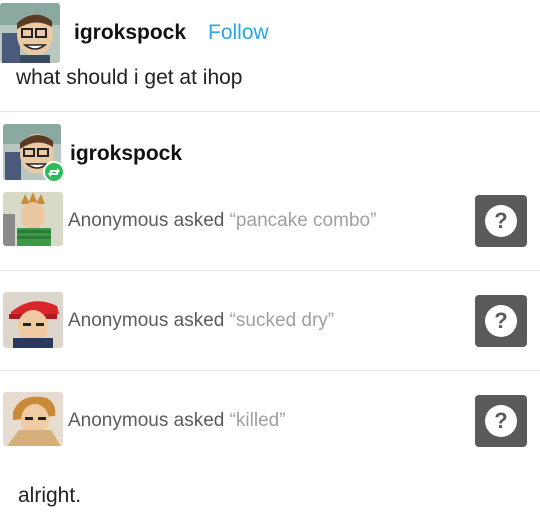  What do you see at coordinates (50, 495) in the screenshot?
I see `reply-text: alright.` at bounding box center [50, 495].